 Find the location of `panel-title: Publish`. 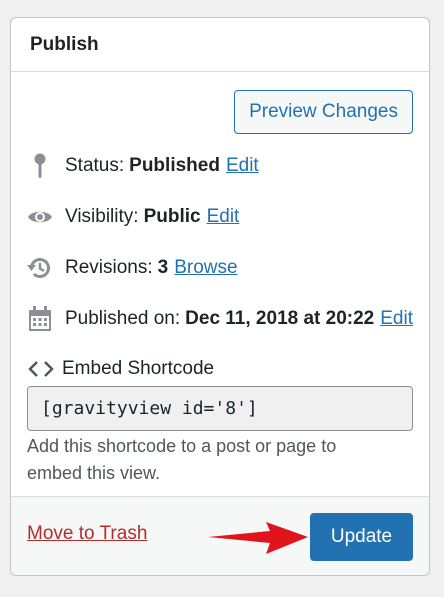

panel-title: Publish is located at coordinates (64, 44).